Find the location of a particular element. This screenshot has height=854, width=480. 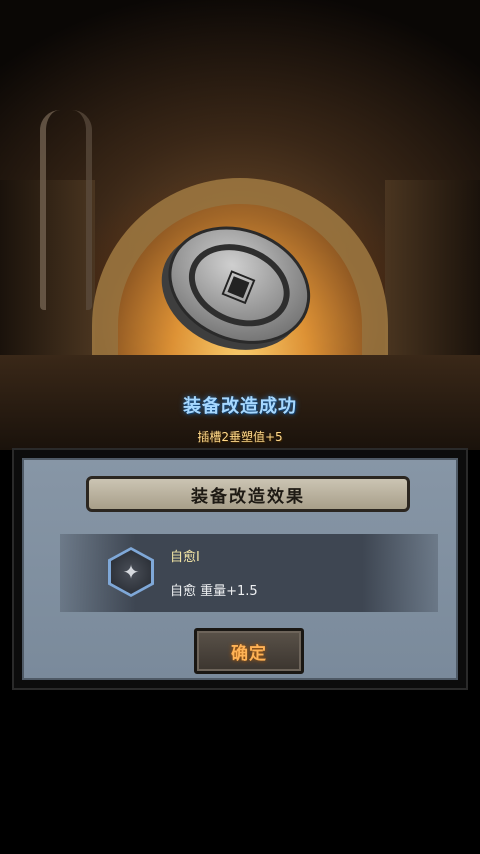

effect-description: 自愈 重量+1.5 is located at coordinates (214, 591).